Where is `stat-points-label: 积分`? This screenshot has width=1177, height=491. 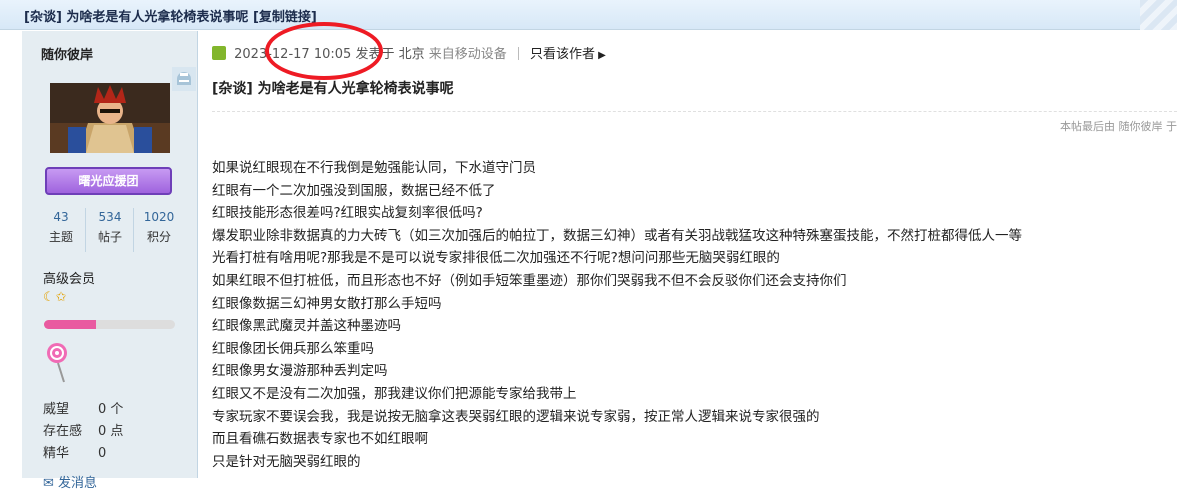 stat-points-label: 积分 is located at coordinates (158, 237).